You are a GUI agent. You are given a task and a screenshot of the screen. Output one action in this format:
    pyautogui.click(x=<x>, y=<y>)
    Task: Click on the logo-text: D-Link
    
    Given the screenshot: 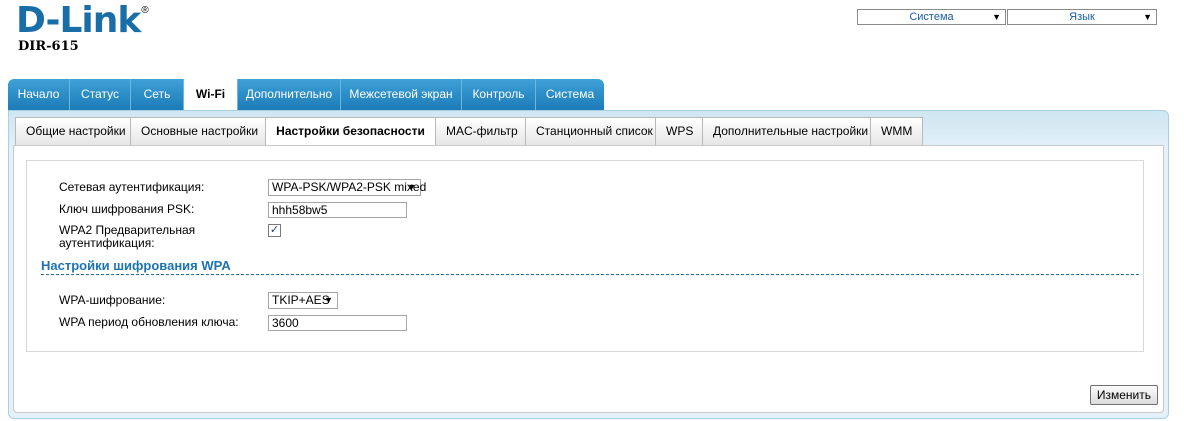 What is the action you would take?
    pyautogui.click(x=78, y=20)
    